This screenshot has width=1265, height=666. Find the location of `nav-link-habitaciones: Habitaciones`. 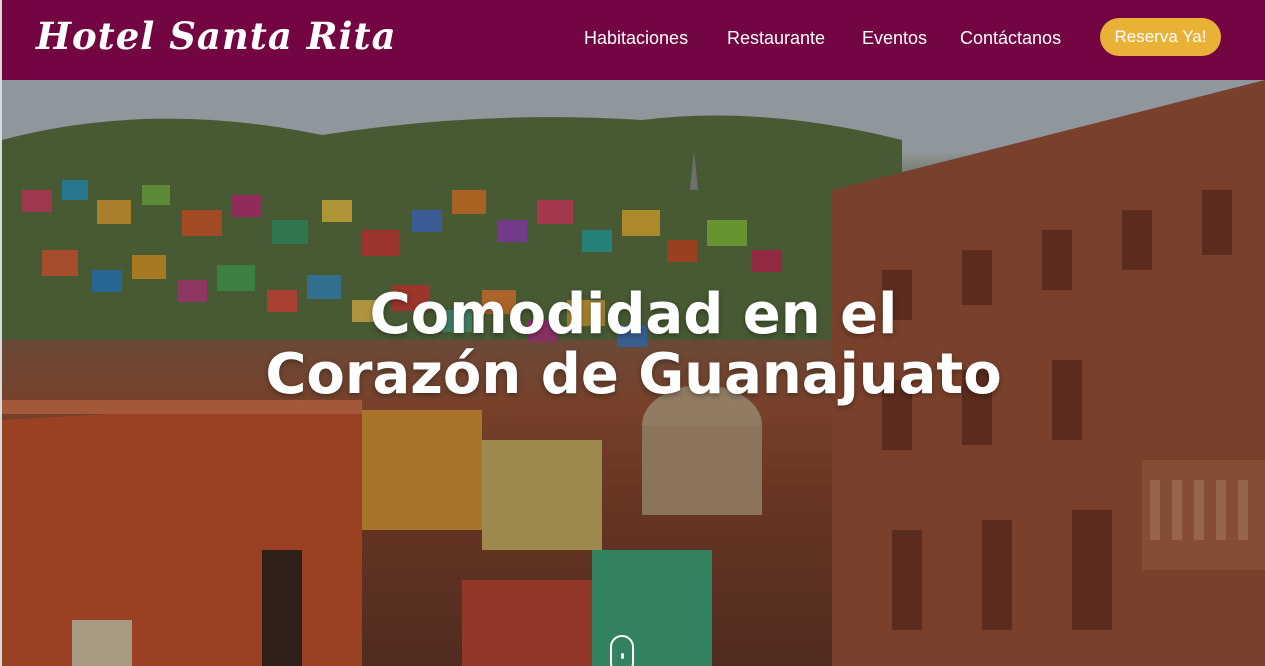

nav-link-habitaciones: Habitaciones is located at coordinates (636, 38).